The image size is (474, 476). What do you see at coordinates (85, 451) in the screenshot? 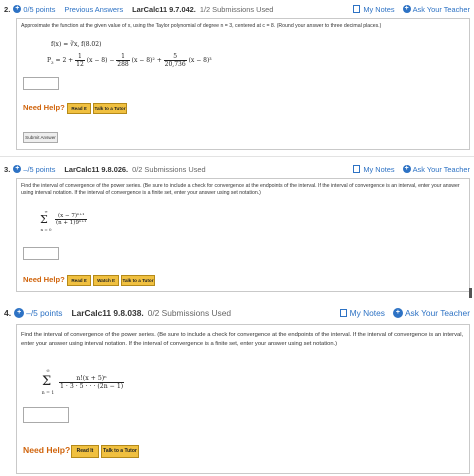
I see `q4-read-it-button: Read It` at bounding box center [85, 451].